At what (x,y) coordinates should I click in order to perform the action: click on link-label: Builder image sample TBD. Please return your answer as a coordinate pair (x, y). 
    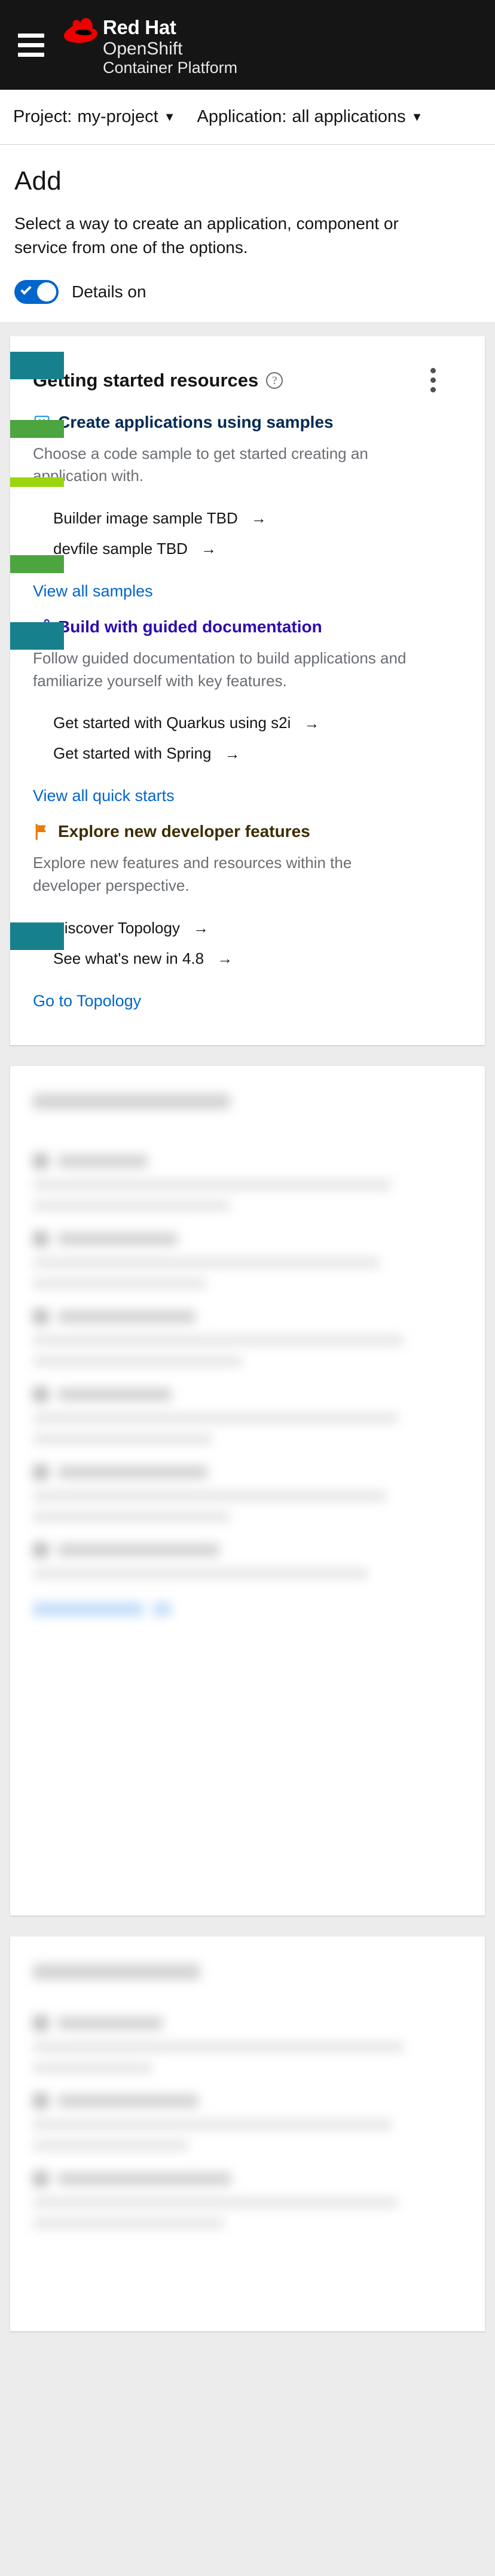
    Looking at the image, I should click on (145, 517).